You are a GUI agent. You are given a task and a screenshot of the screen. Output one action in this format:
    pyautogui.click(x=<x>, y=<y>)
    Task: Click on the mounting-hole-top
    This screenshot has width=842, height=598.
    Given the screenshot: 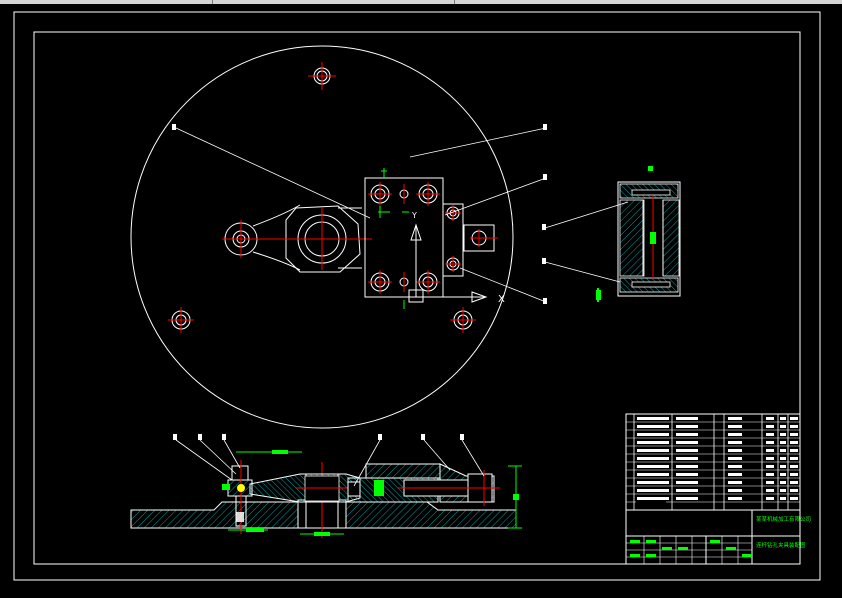 What is the action you would take?
    pyautogui.click(x=322, y=76)
    